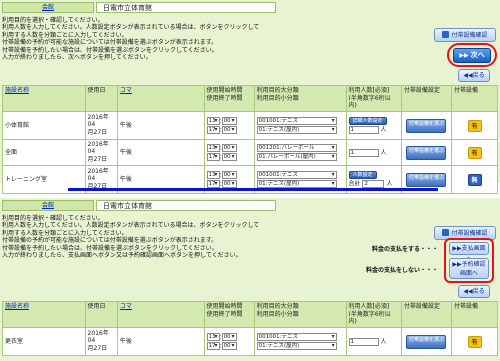  Describe the element at coordinates (472, 55) in the screenshot. I see `next-button-highlight-ring` at that location.